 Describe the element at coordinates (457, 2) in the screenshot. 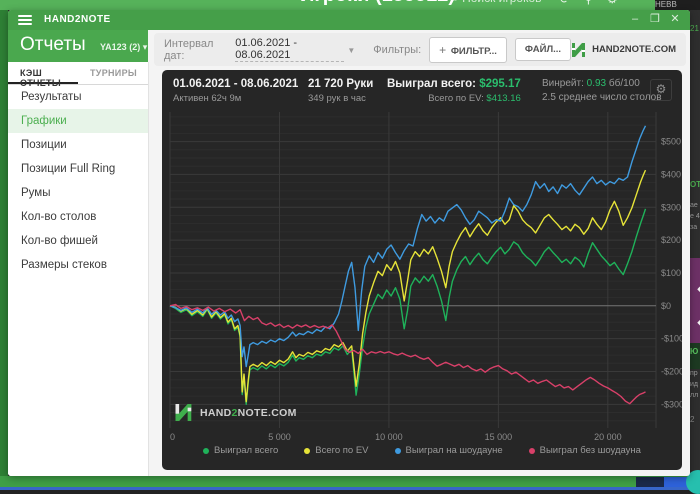

I see `search-icon: ⌕` at that location.